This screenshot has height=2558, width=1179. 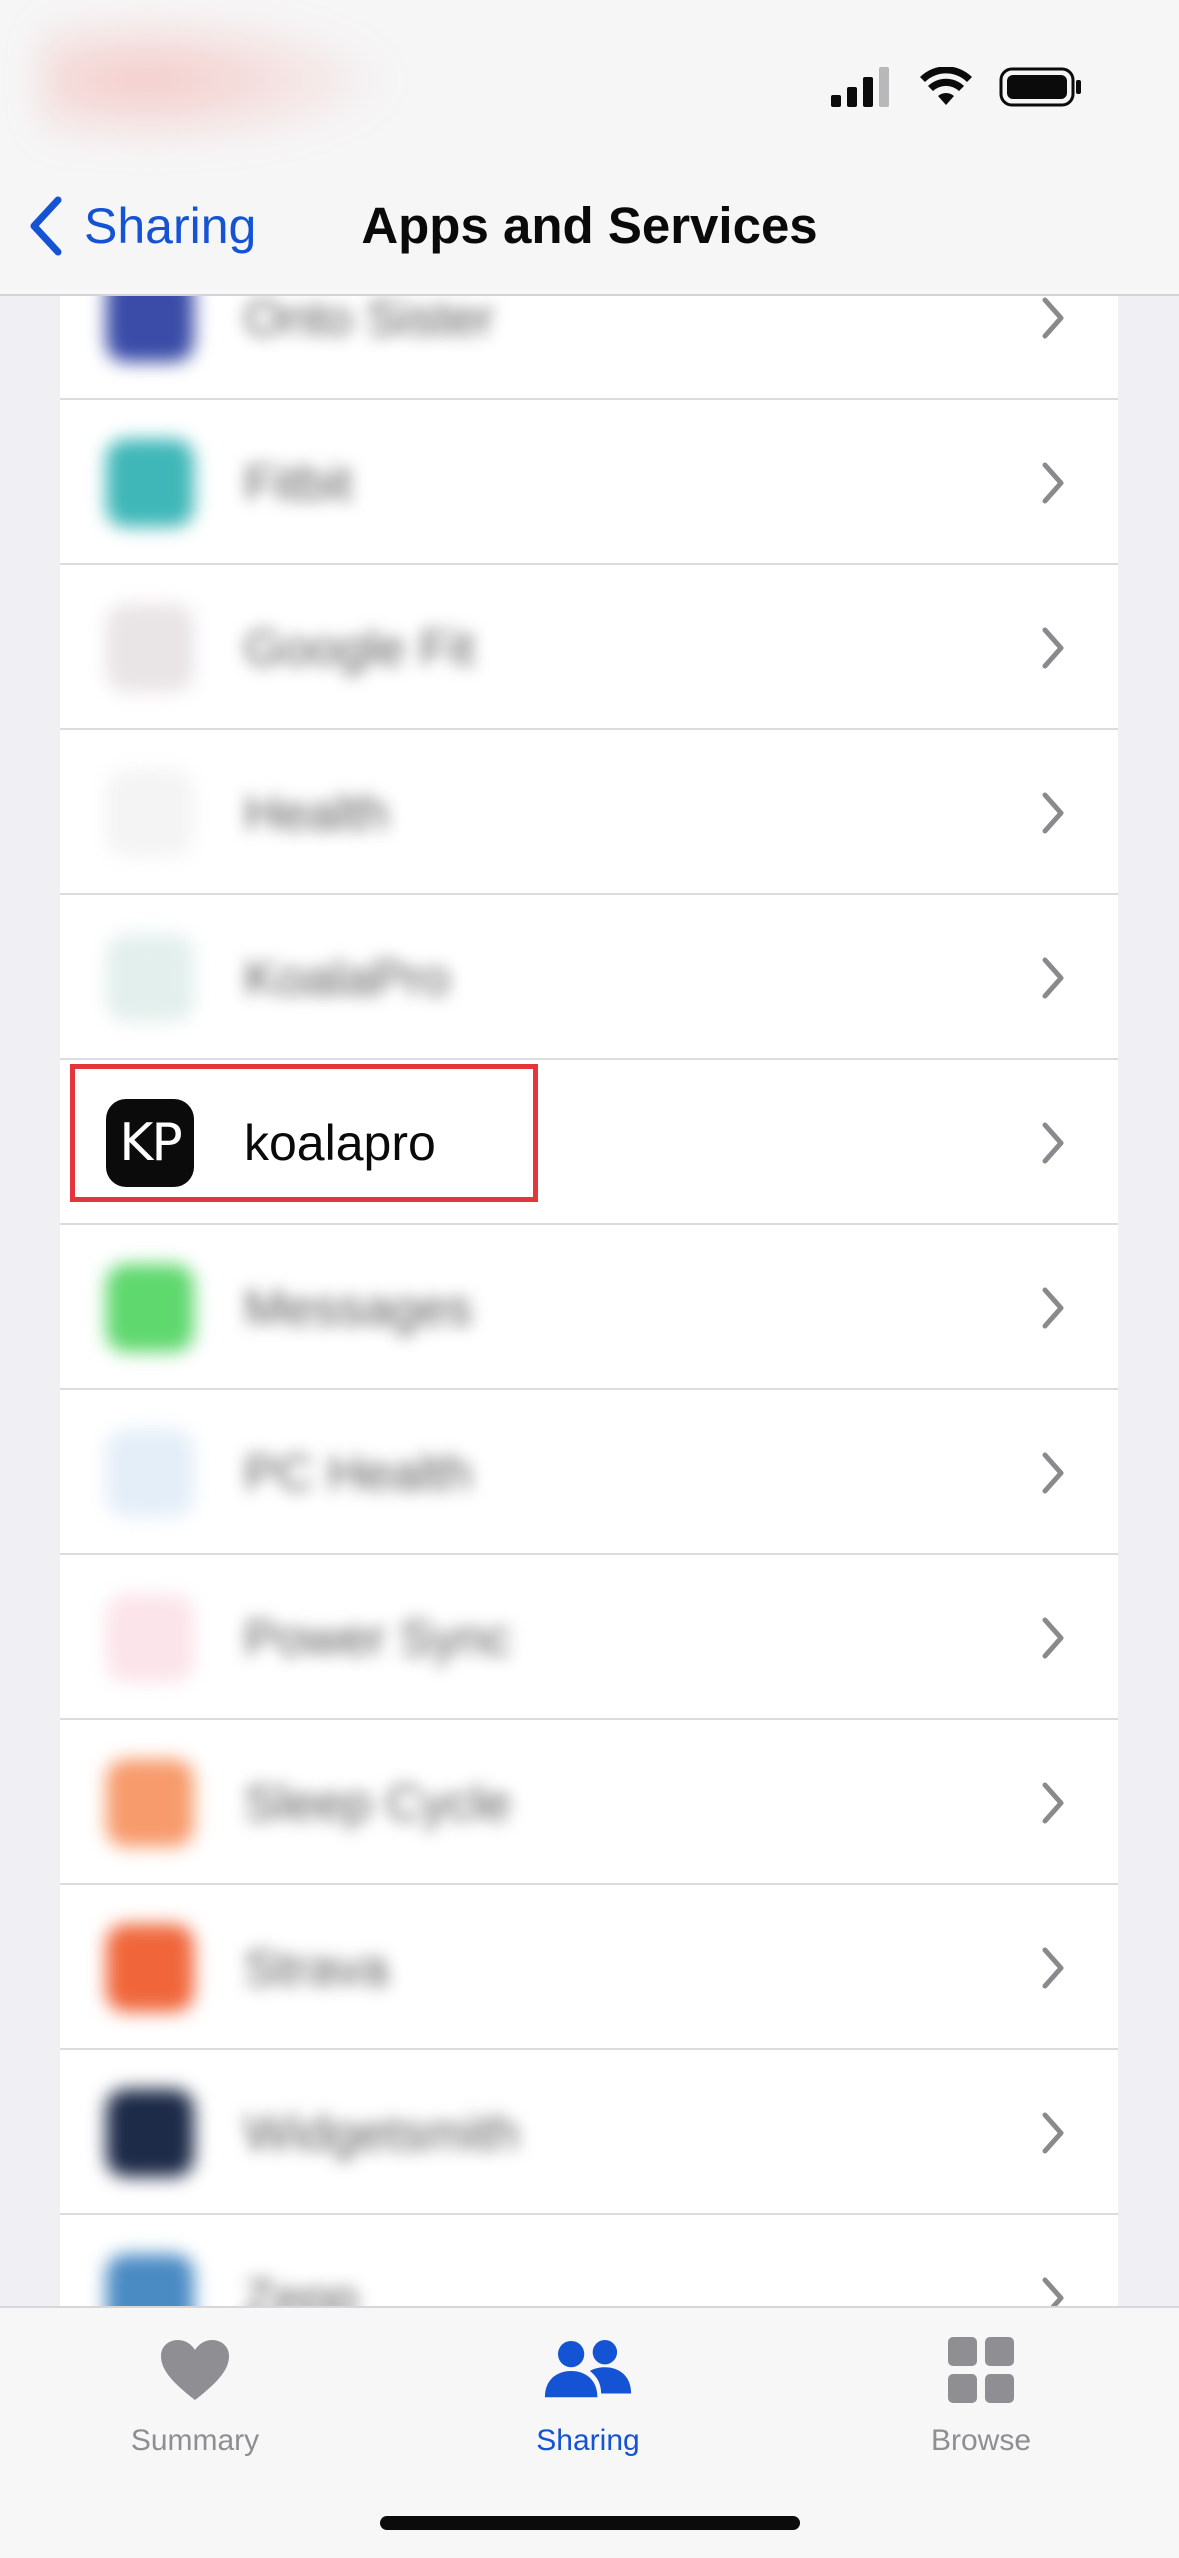 I want to click on app-row-label: Strava, so click(x=316, y=1968).